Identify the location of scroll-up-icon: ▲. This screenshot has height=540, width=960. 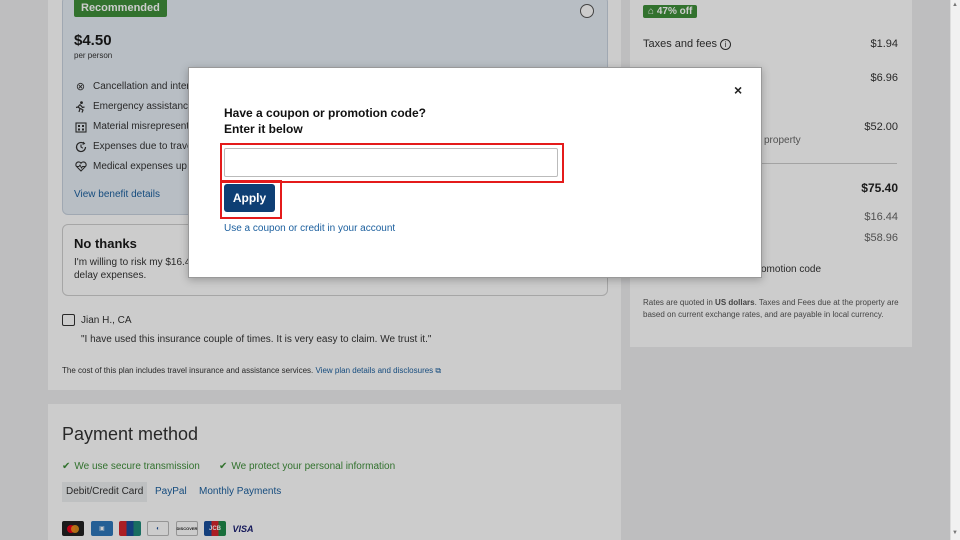
(955, 5).